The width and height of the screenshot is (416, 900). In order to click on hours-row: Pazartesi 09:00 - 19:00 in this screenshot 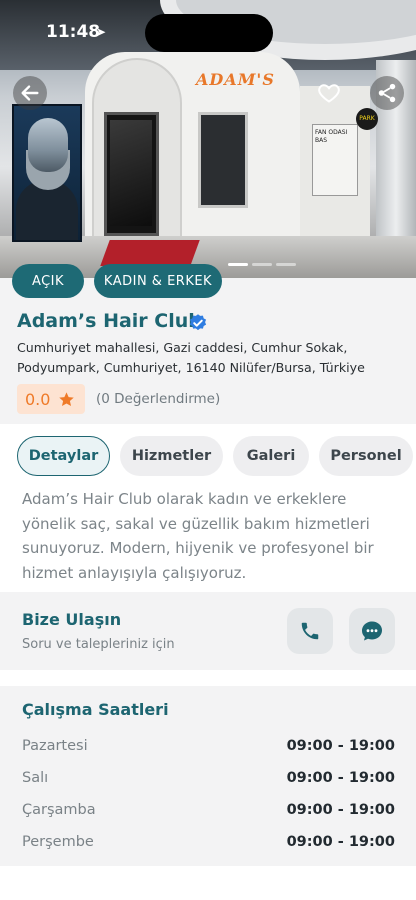, I will do `click(208, 746)`.